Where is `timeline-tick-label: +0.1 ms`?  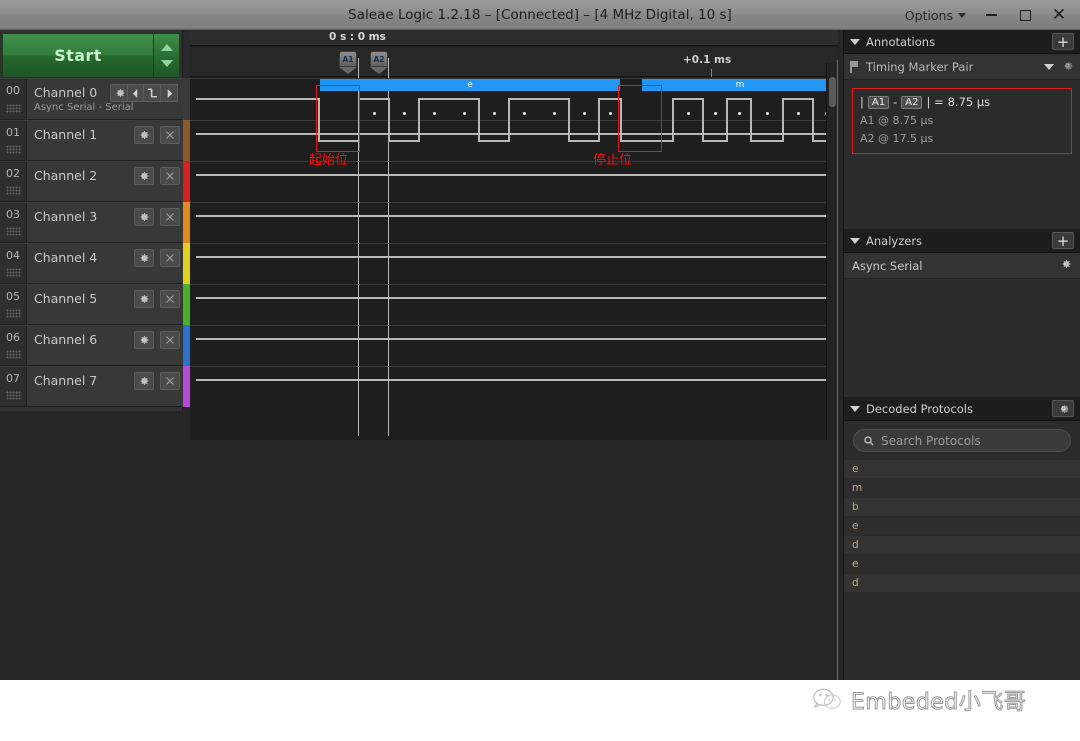 timeline-tick-label: +0.1 ms is located at coordinates (707, 60).